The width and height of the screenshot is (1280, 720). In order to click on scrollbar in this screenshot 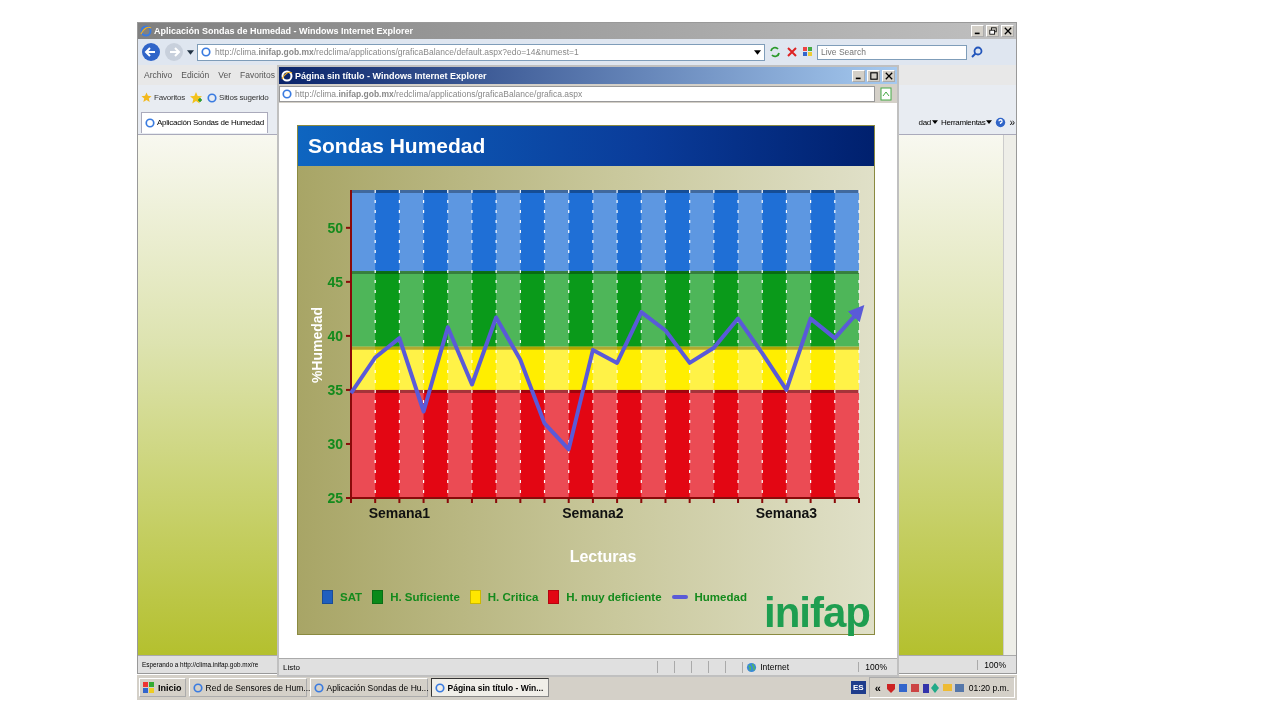, I will do `click(1009, 395)`.